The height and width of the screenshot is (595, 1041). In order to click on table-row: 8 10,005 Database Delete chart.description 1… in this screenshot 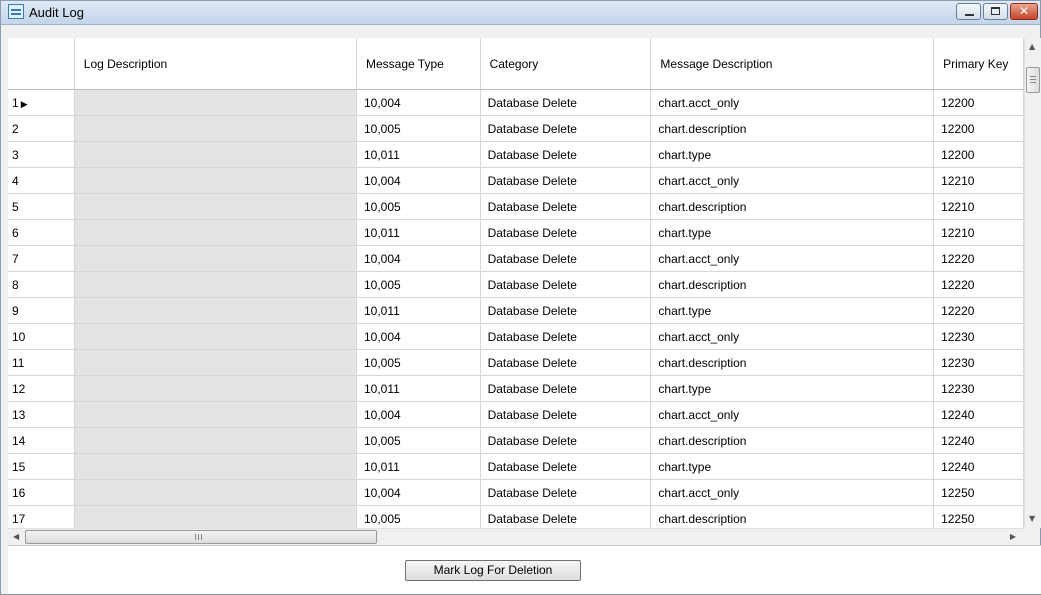, I will do `click(516, 284)`.